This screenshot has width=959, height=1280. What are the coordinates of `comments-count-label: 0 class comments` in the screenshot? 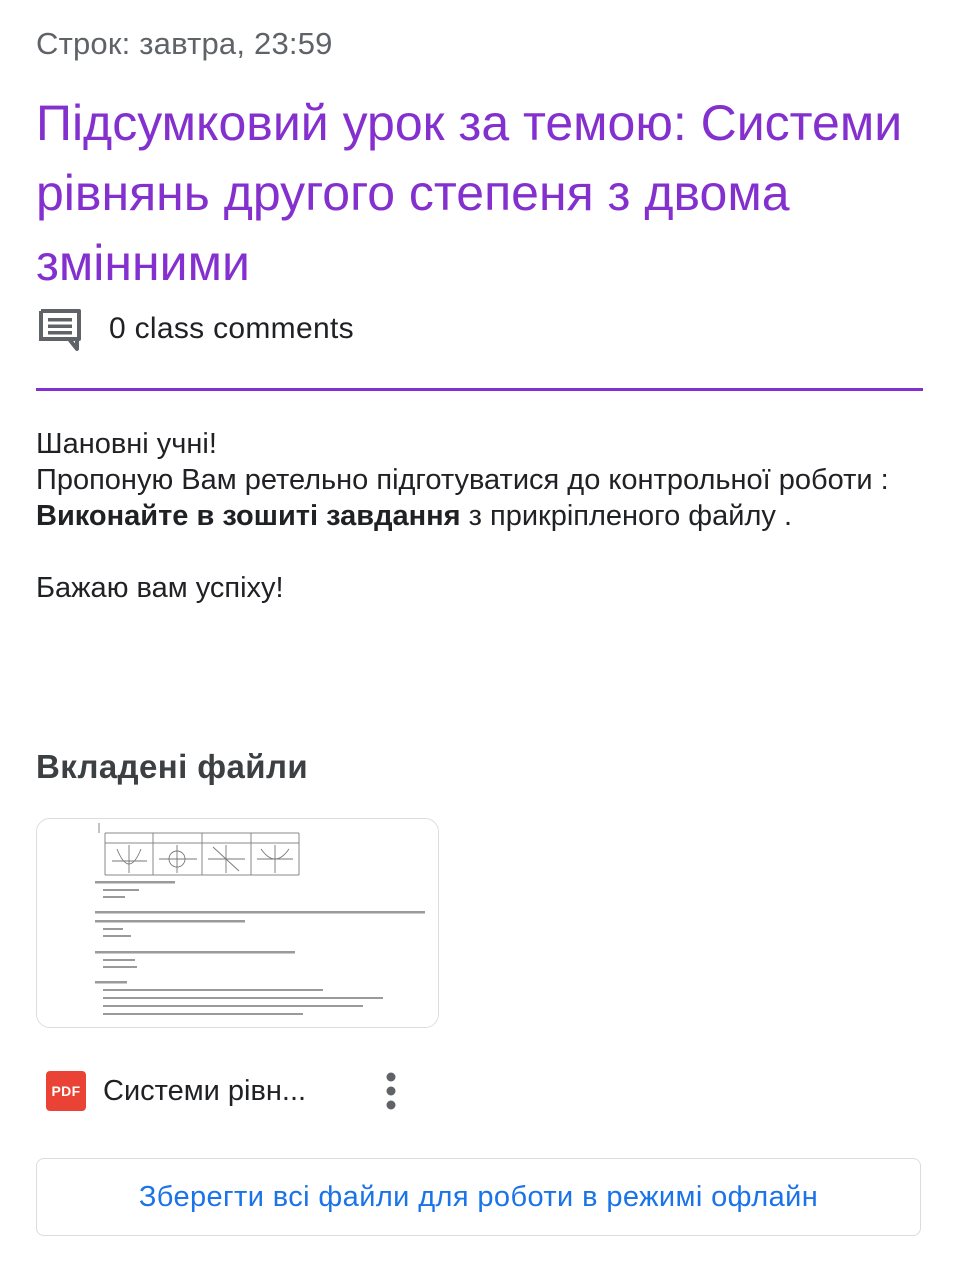 It's located at (231, 328).